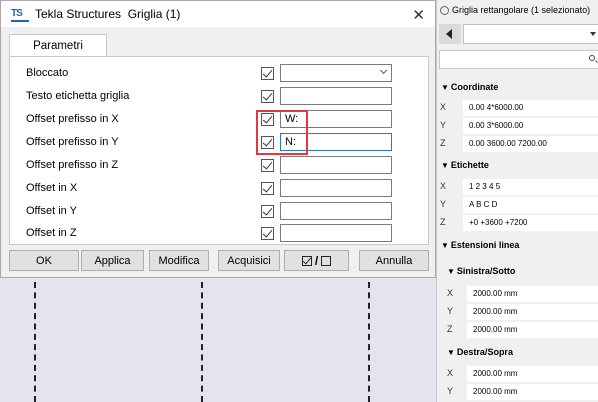  I want to click on coord-x-field: 0.00 4*6000.00, so click(530, 108).